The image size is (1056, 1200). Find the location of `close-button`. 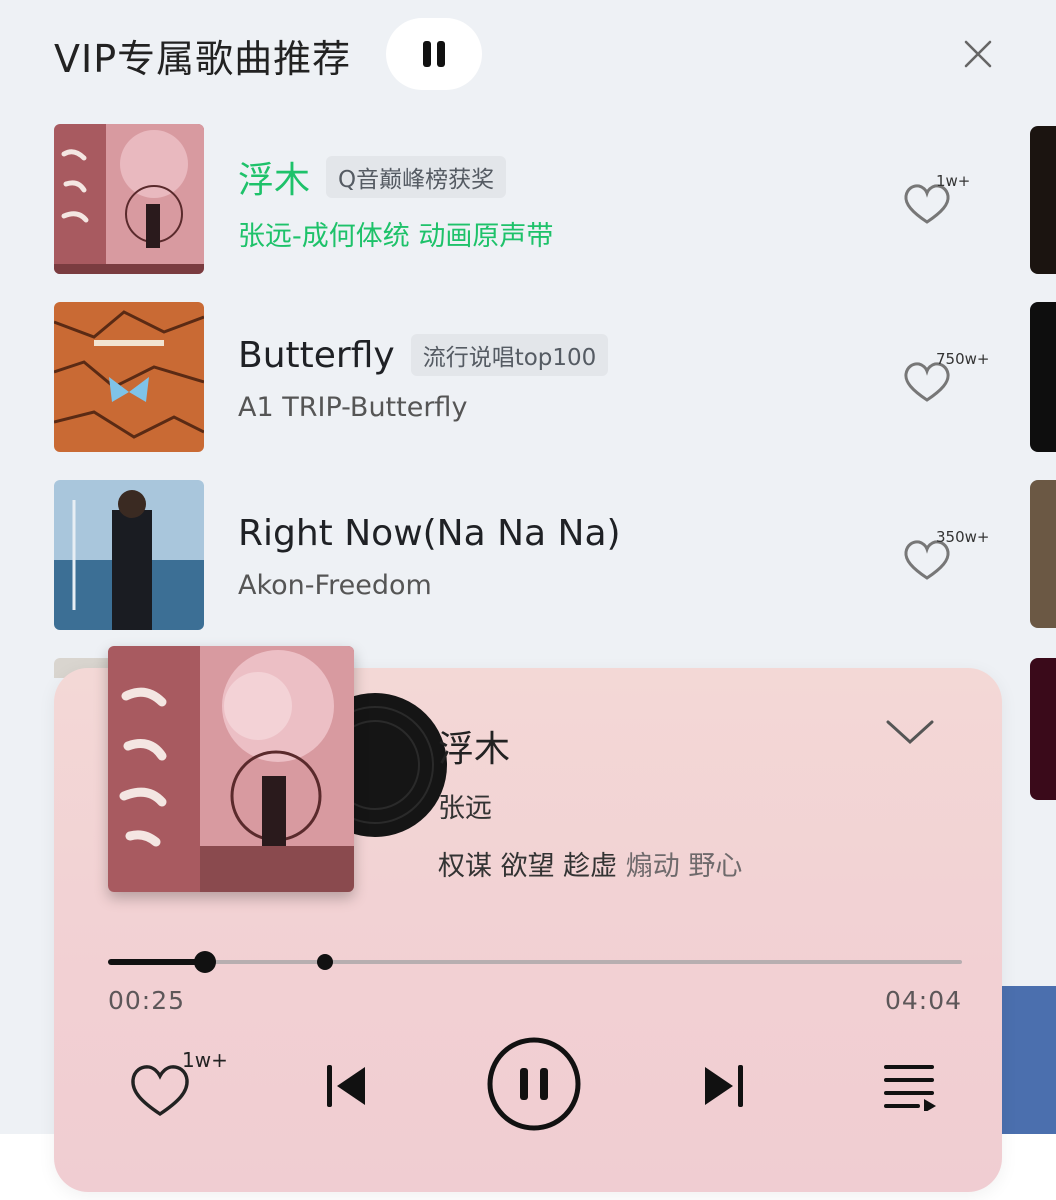

close-button is located at coordinates (978, 54).